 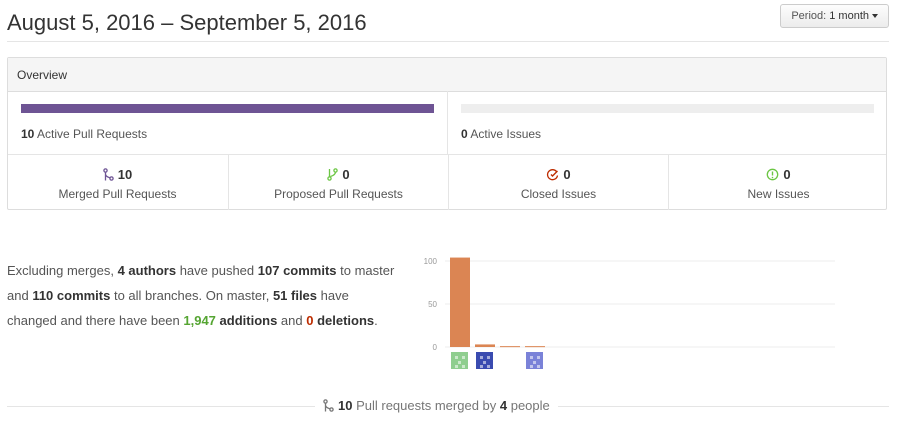 What do you see at coordinates (435, 347) in the screenshot?
I see `y-tick-label: 0` at bounding box center [435, 347].